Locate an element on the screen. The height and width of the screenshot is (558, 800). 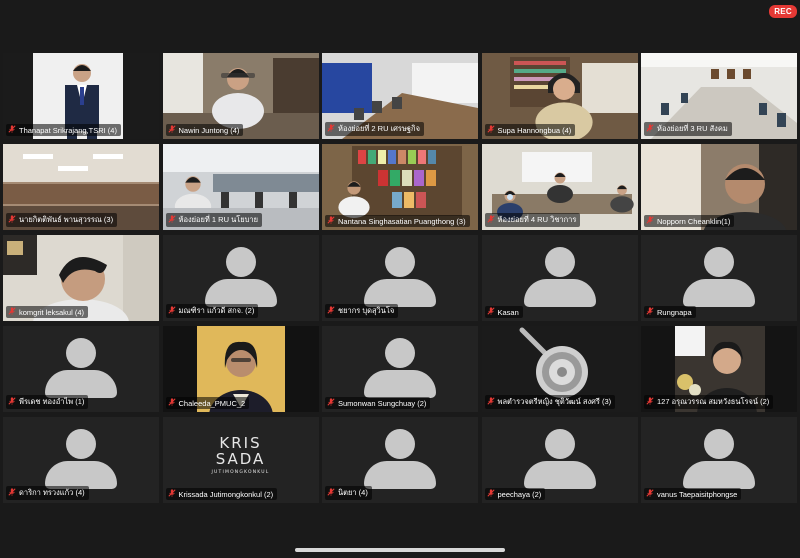
home-indicator is located at coordinates (400, 550).